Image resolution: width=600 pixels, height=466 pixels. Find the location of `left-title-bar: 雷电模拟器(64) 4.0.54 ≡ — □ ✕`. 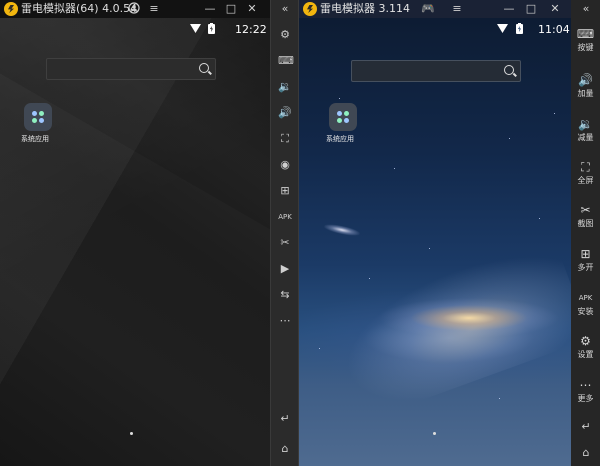

left-title-bar: 雷电模拟器(64) 4.0.54 ≡ — □ ✕ is located at coordinates (135, 9).